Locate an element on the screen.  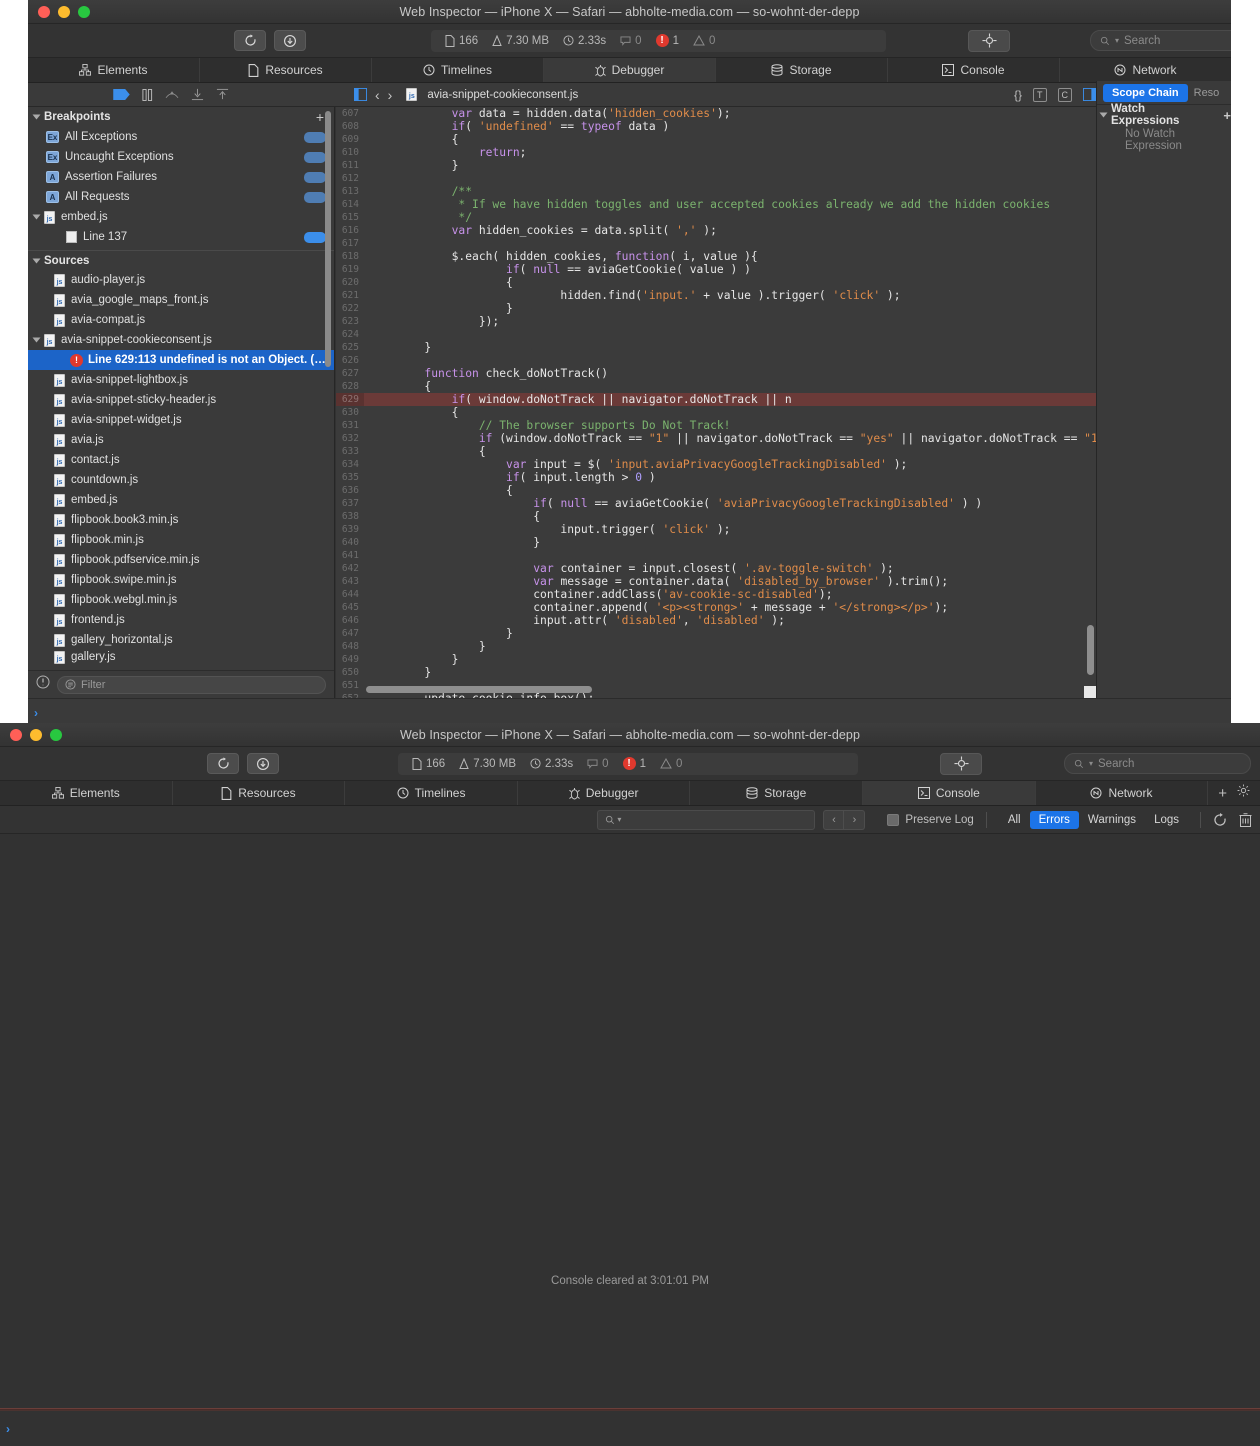
line-number: 631 is located at coordinates (350, 425).